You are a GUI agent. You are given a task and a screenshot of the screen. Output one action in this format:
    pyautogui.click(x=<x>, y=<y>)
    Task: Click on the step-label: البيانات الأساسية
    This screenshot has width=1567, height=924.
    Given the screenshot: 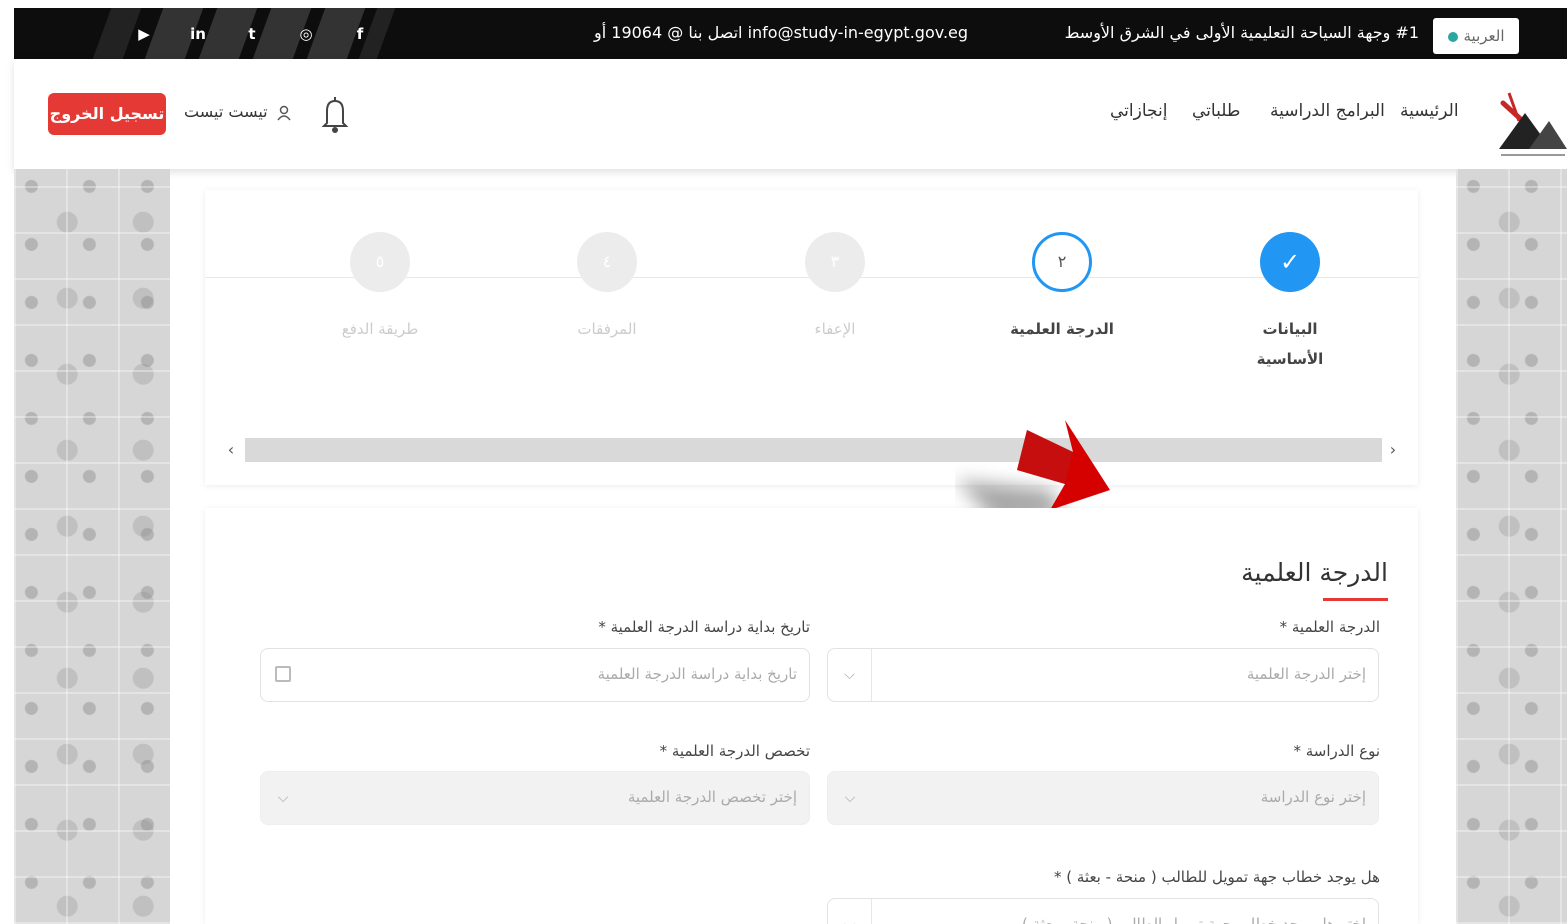 What is the action you would take?
    pyautogui.click(x=1290, y=344)
    